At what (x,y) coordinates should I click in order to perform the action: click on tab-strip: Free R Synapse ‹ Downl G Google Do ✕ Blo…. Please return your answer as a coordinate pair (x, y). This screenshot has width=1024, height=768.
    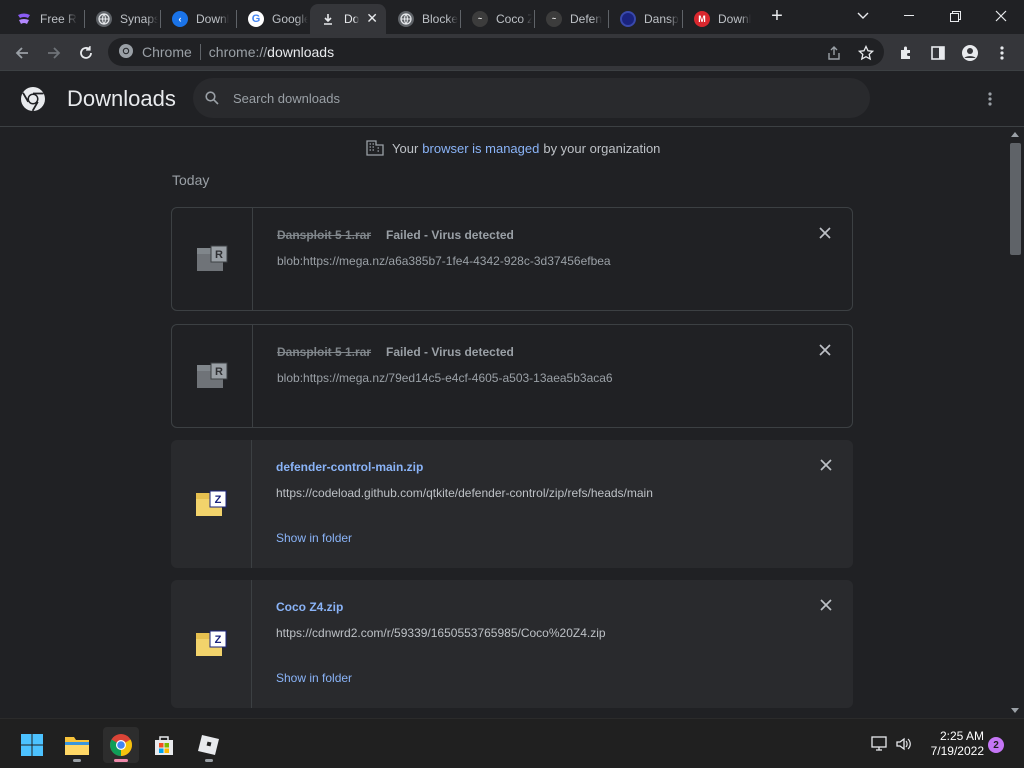
    Looking at the image, I should click on (512, 17).